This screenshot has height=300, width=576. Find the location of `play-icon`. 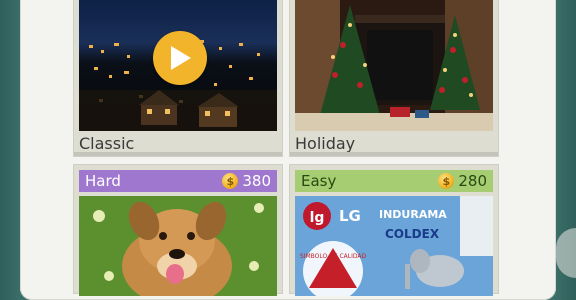

play-icon is located at coordinates (181, 58).